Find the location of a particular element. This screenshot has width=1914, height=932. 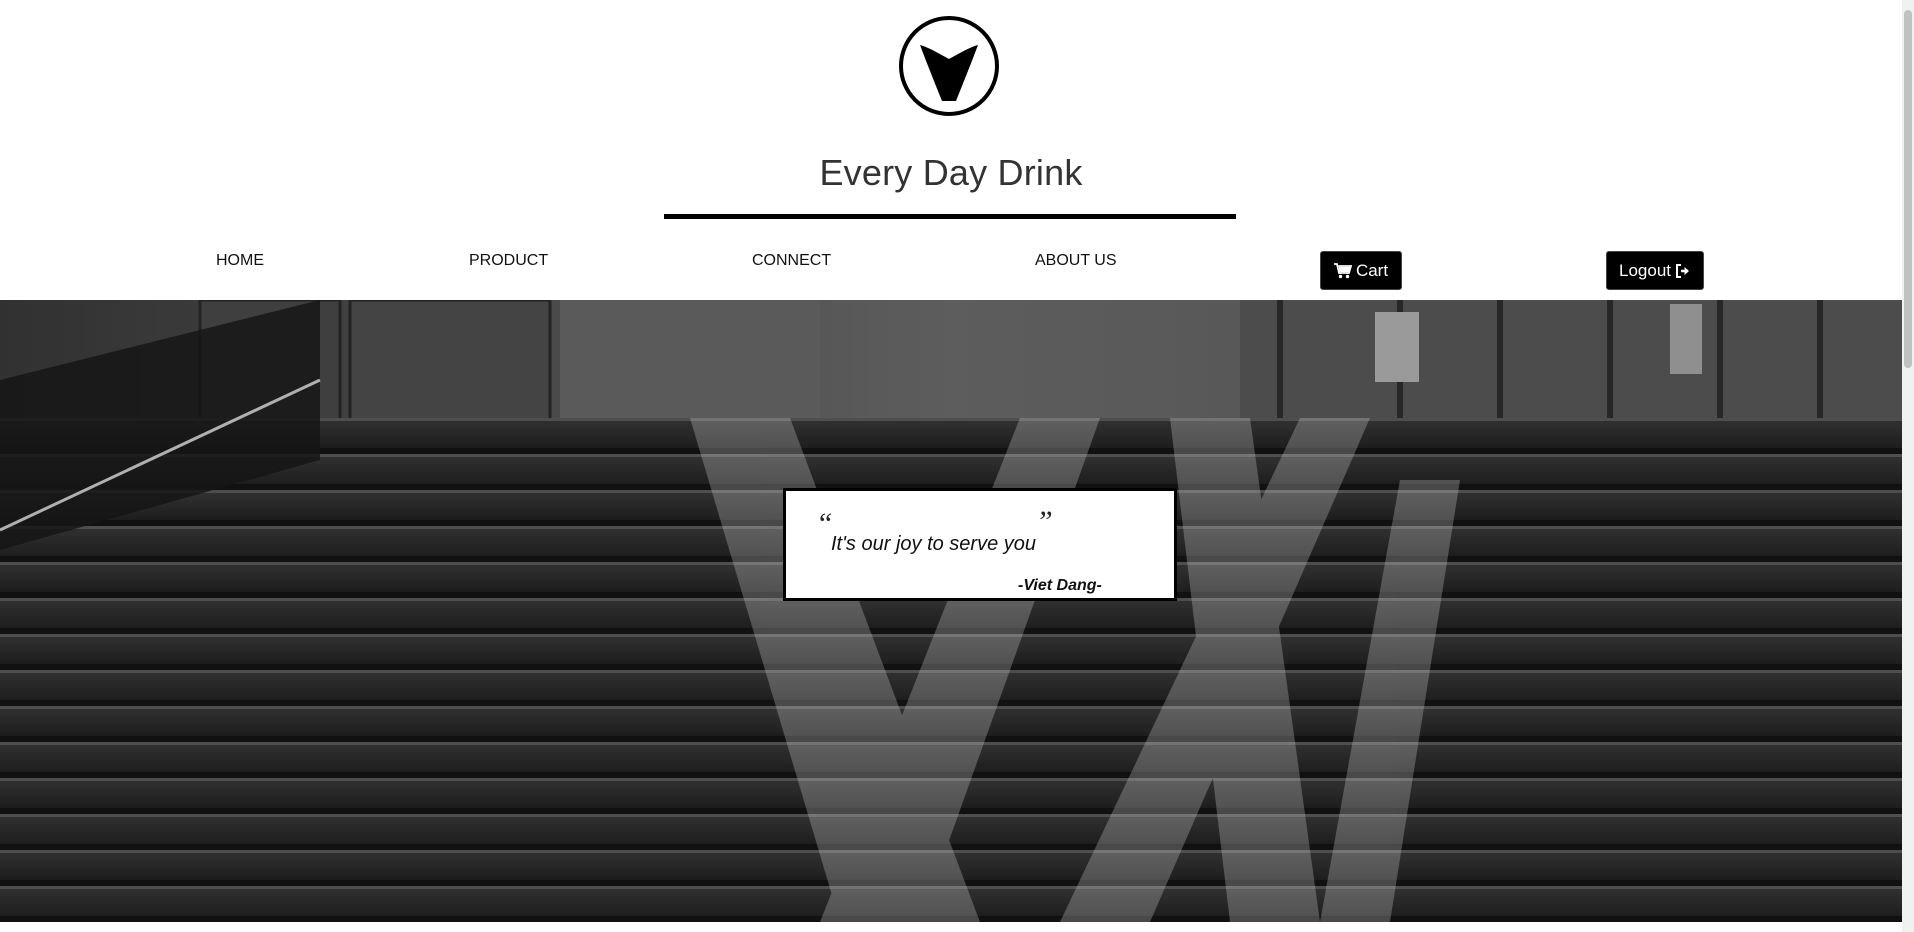

cart-label: Cart is located at coordinates (1372, 270).